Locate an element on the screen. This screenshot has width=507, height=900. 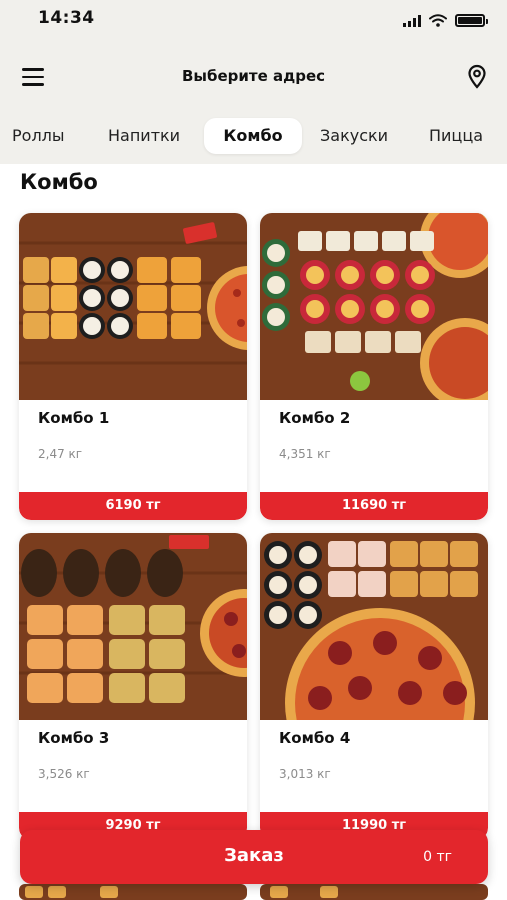
address-selector: Выберите адрес is located at coordinates (253, 76).